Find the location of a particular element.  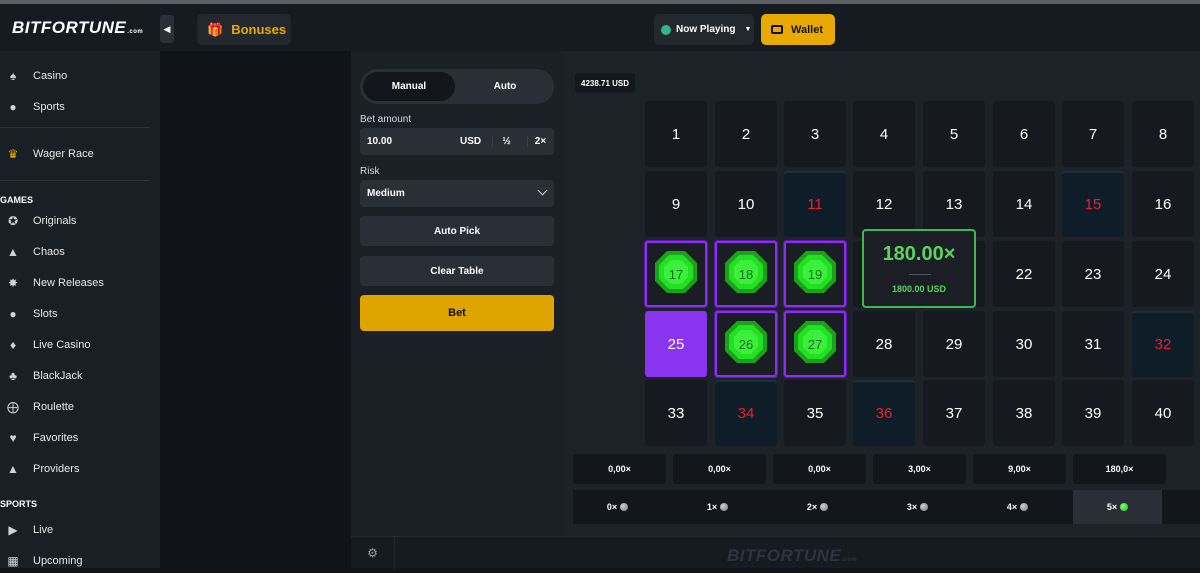

tile-number: 19 is located at coordinates (815, 274).